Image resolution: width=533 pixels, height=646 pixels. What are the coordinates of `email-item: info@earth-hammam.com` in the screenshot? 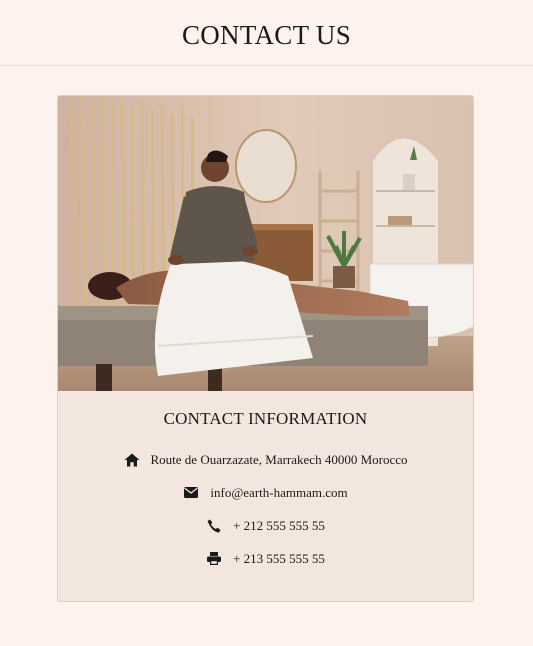 It's located at (265, 492).